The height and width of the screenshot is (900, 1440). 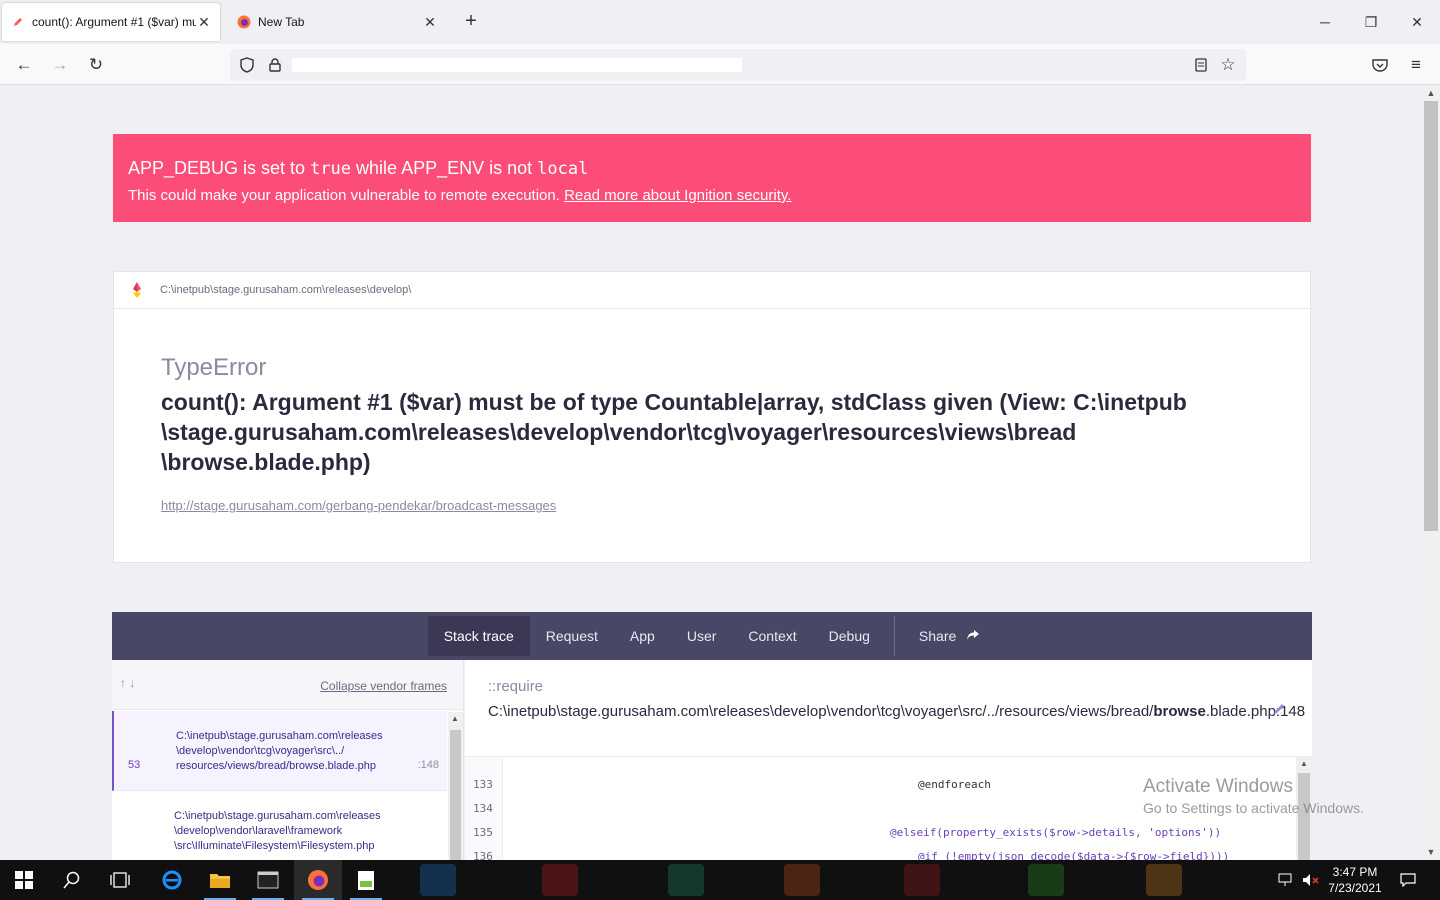 What do you see at coordinates (720, 880) in the screenshot?
I see `windows-taskbar: 3:47 PM 7/23/2021` at bounding box center [720, 880].